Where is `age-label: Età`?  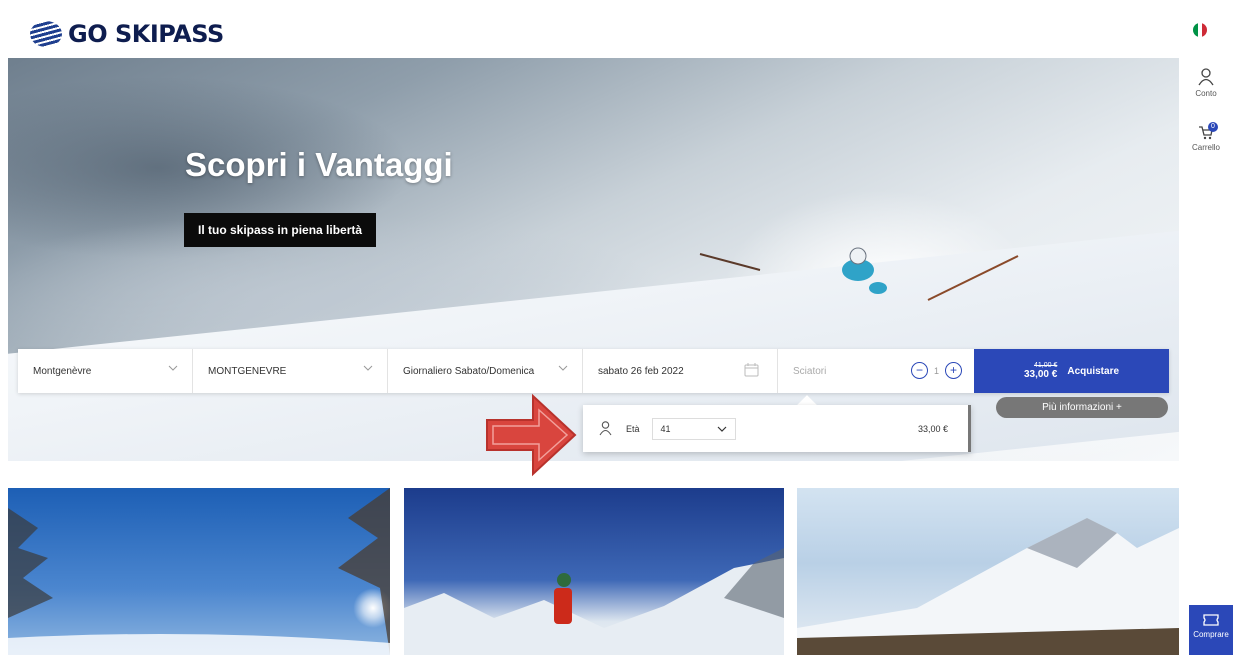
age-label: Età is located at coordinates (633, 428).